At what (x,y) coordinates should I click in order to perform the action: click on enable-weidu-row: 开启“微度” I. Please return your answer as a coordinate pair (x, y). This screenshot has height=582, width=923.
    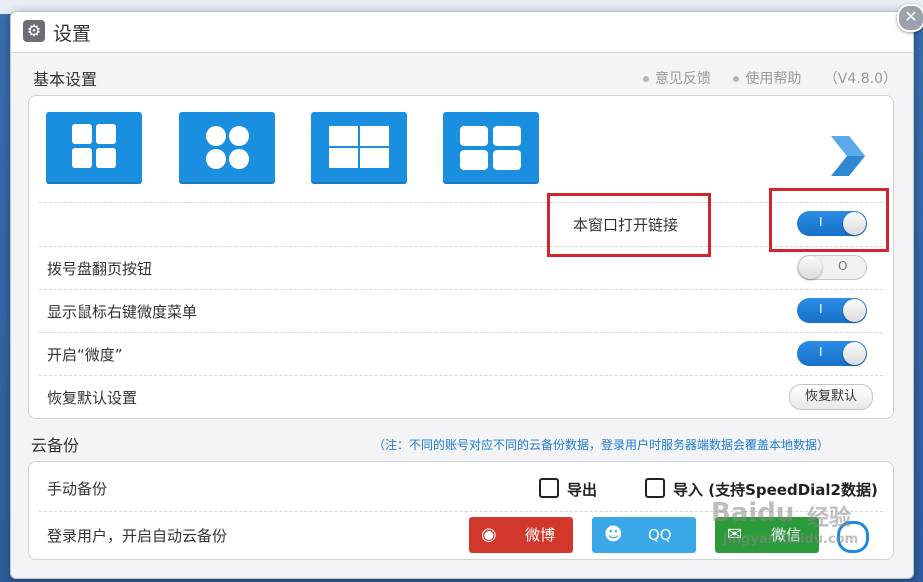
    Looking at the image, I should click on (461, 354).